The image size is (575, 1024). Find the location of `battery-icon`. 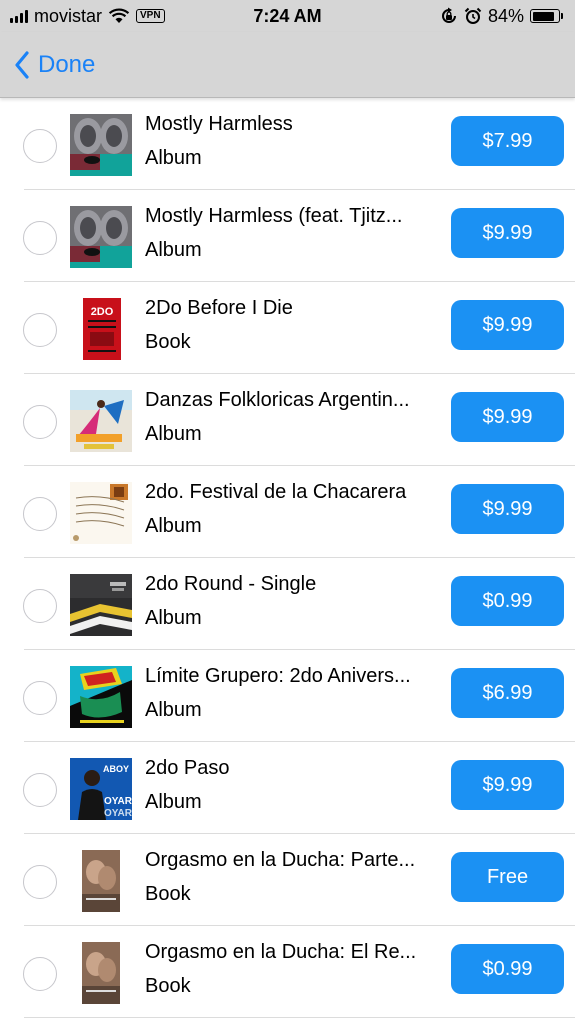

battery-icon is located at coordinates (546, 16).